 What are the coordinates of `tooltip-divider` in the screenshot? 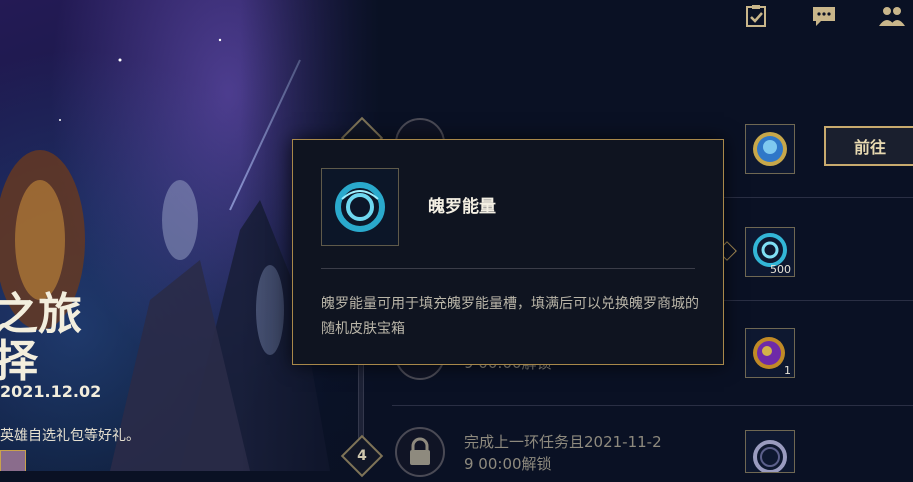 It's located at (508, 268).